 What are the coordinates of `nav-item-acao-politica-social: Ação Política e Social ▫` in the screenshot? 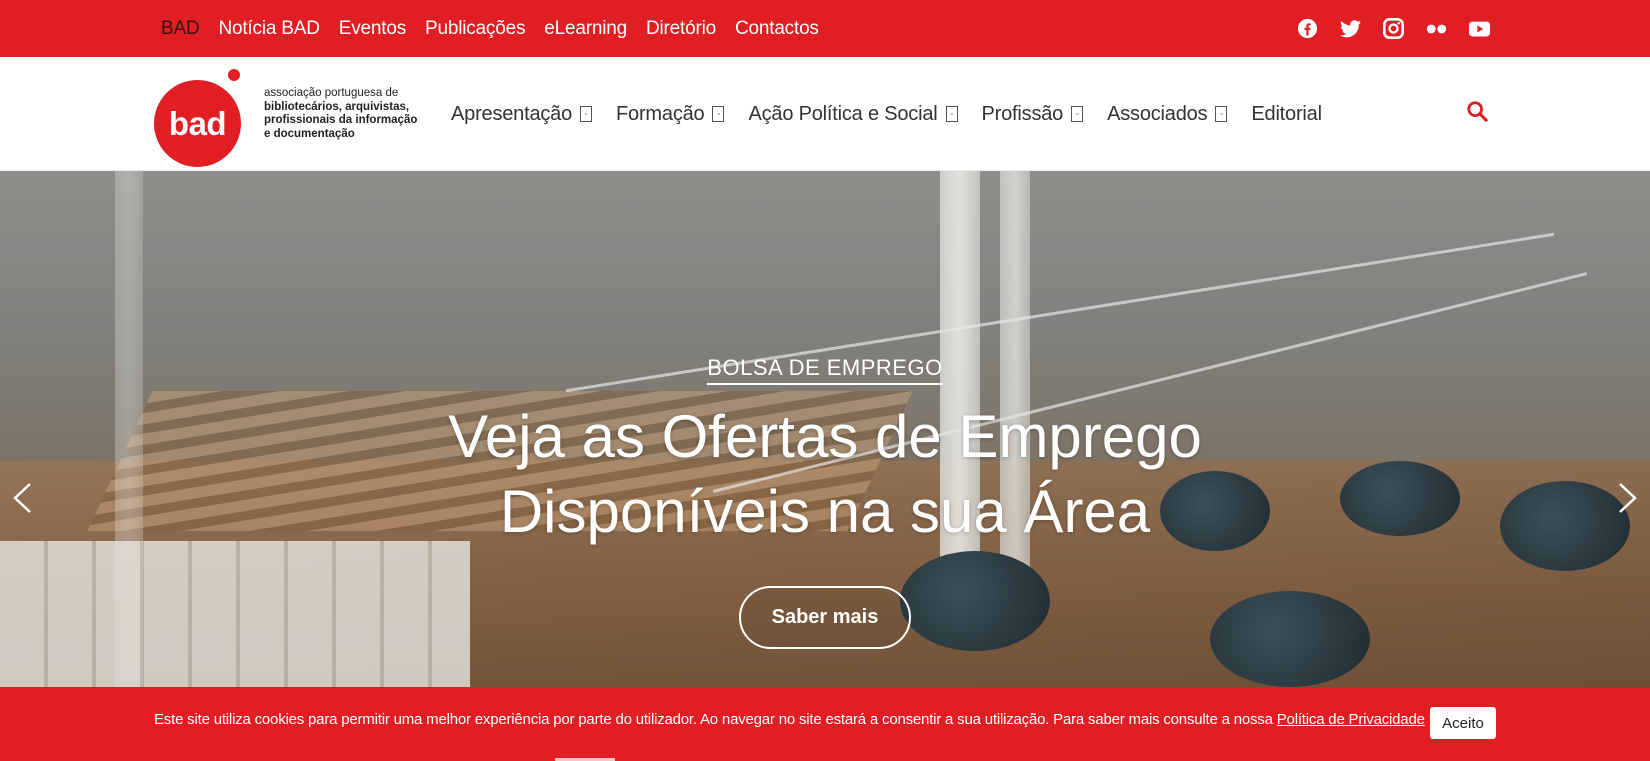 It's located at (853, 114).